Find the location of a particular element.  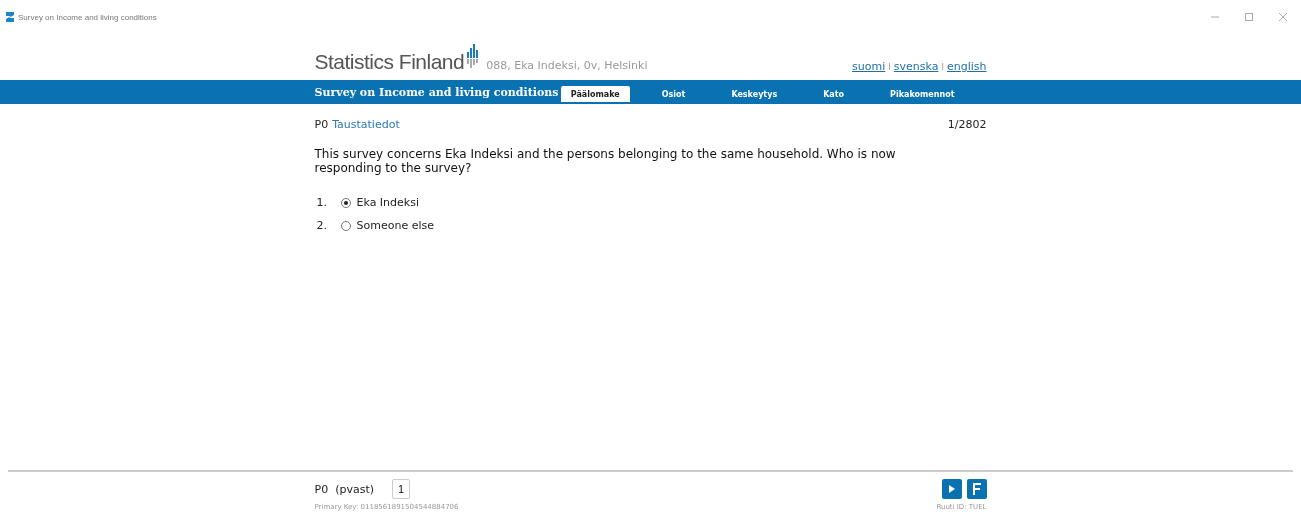

flag-button is located at coordinates (976, 489).